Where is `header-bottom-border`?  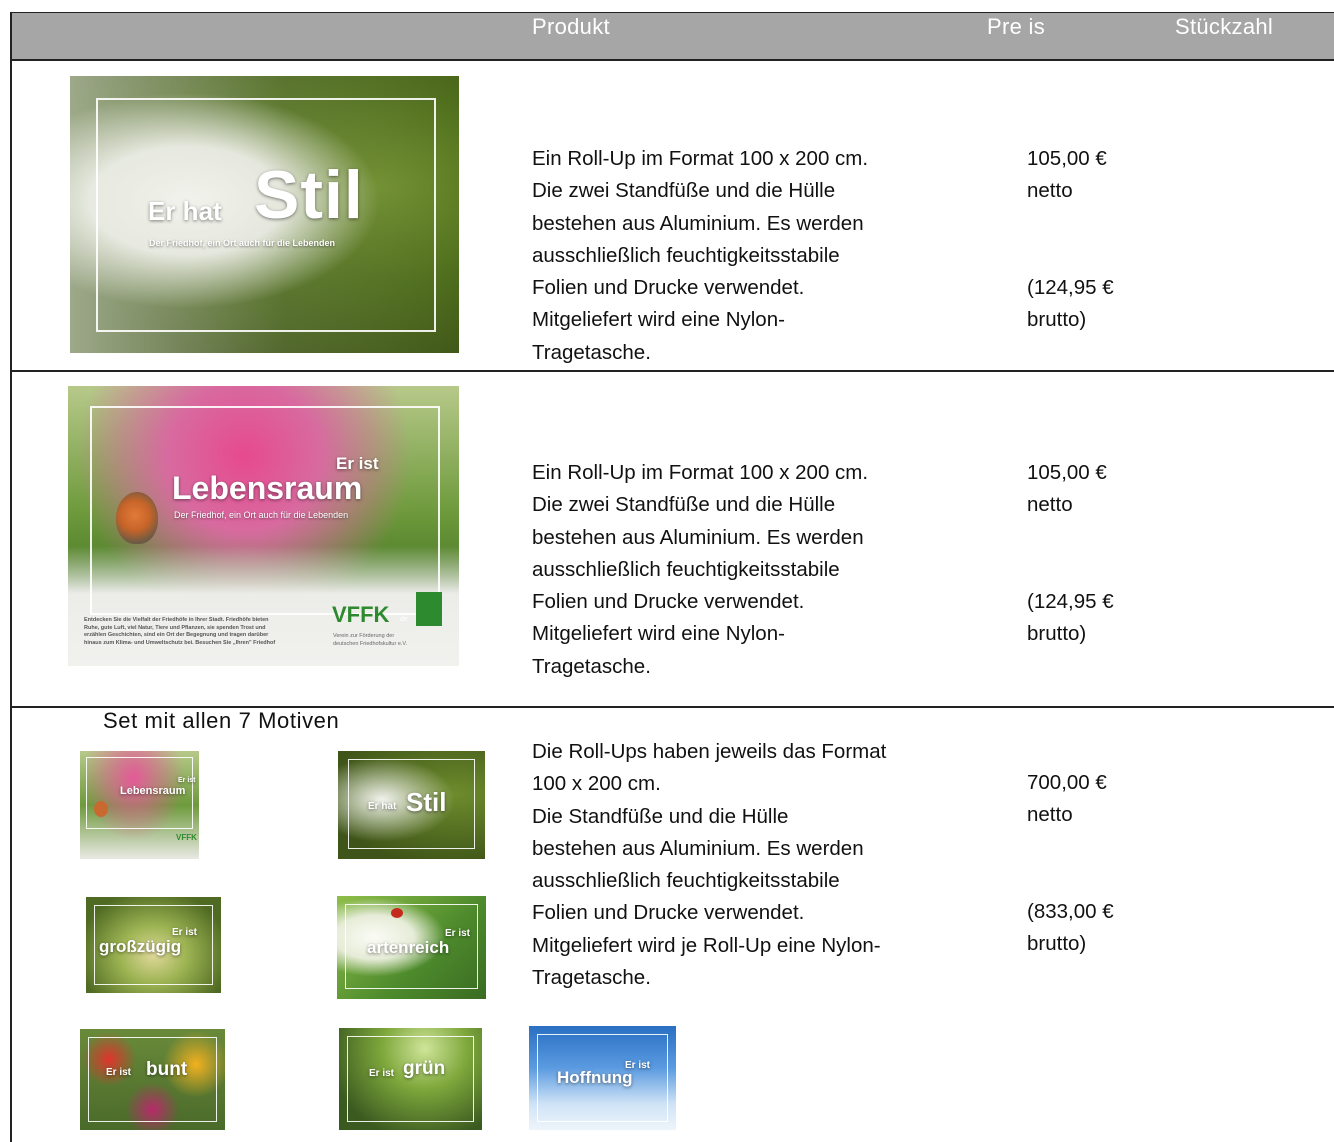
header-bottom-border is located at coordinates (672, 60).